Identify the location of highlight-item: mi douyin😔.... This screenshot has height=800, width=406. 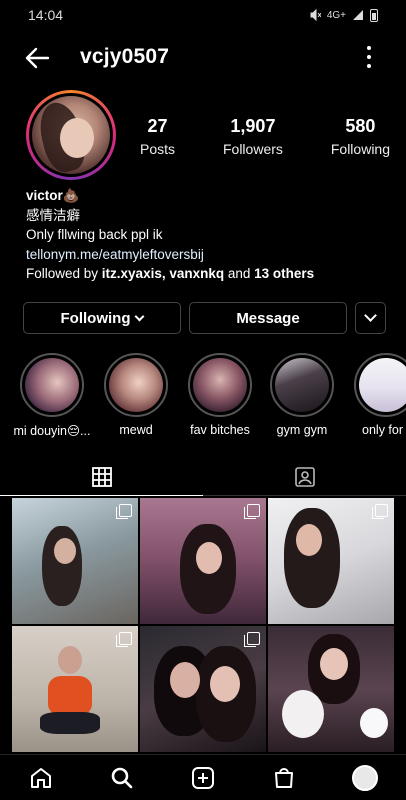
(52, 395).